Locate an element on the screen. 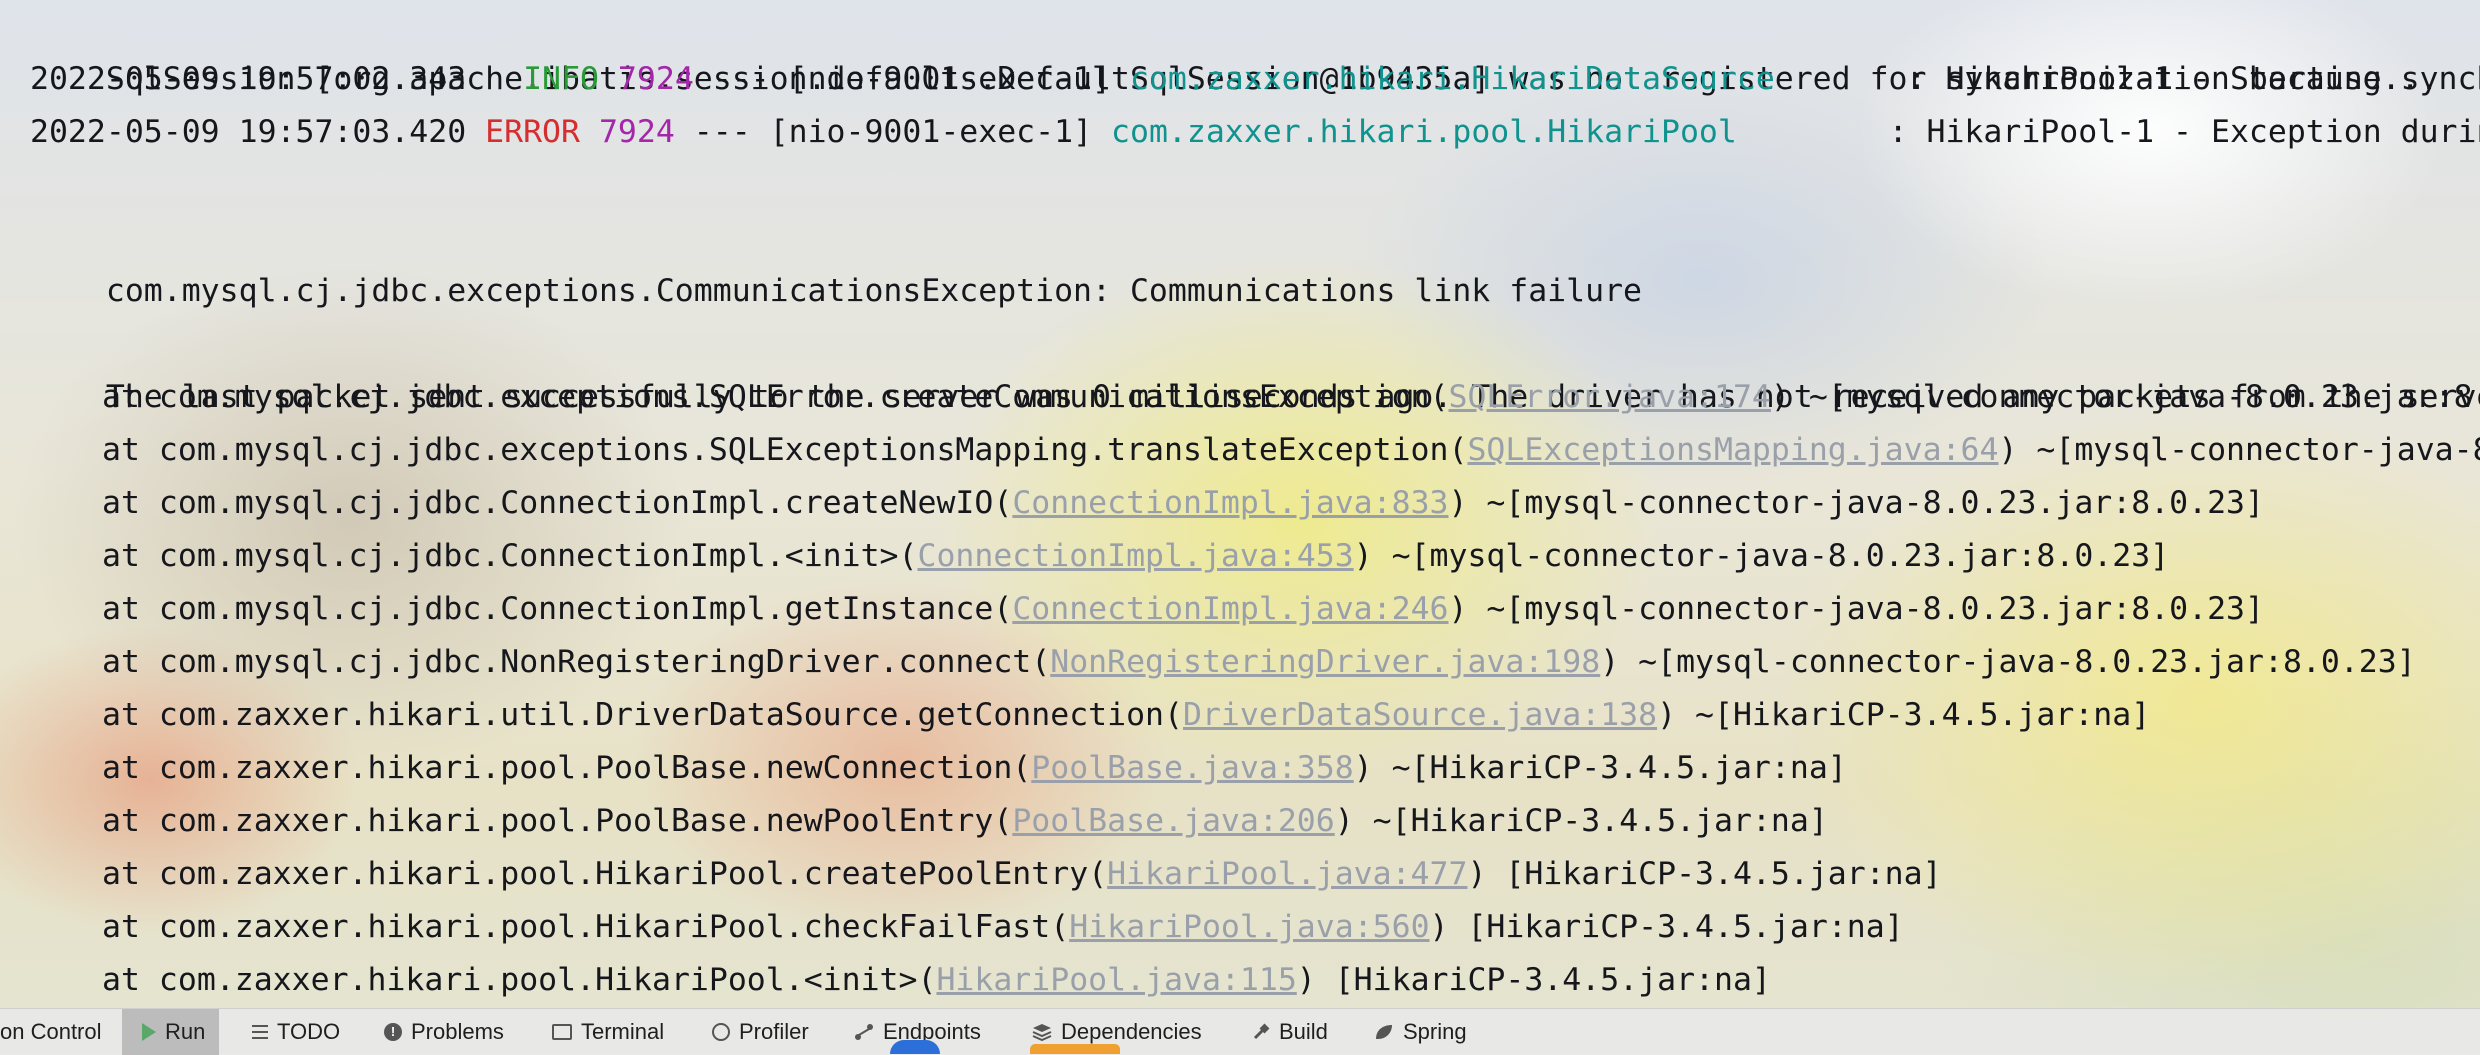  source-link: ConnectionImpl.java:833 is located at coordinates (1230, 503).